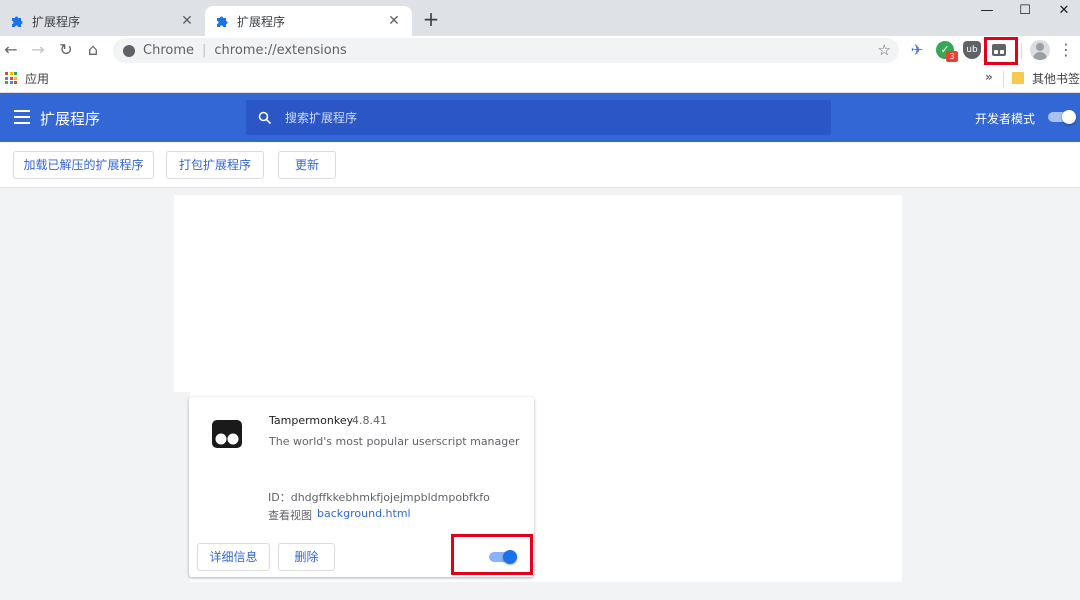  Describe the element at coordinates (1066, 50) in the screenshot. I see `browser-menu-icon: ⋮` at that location.